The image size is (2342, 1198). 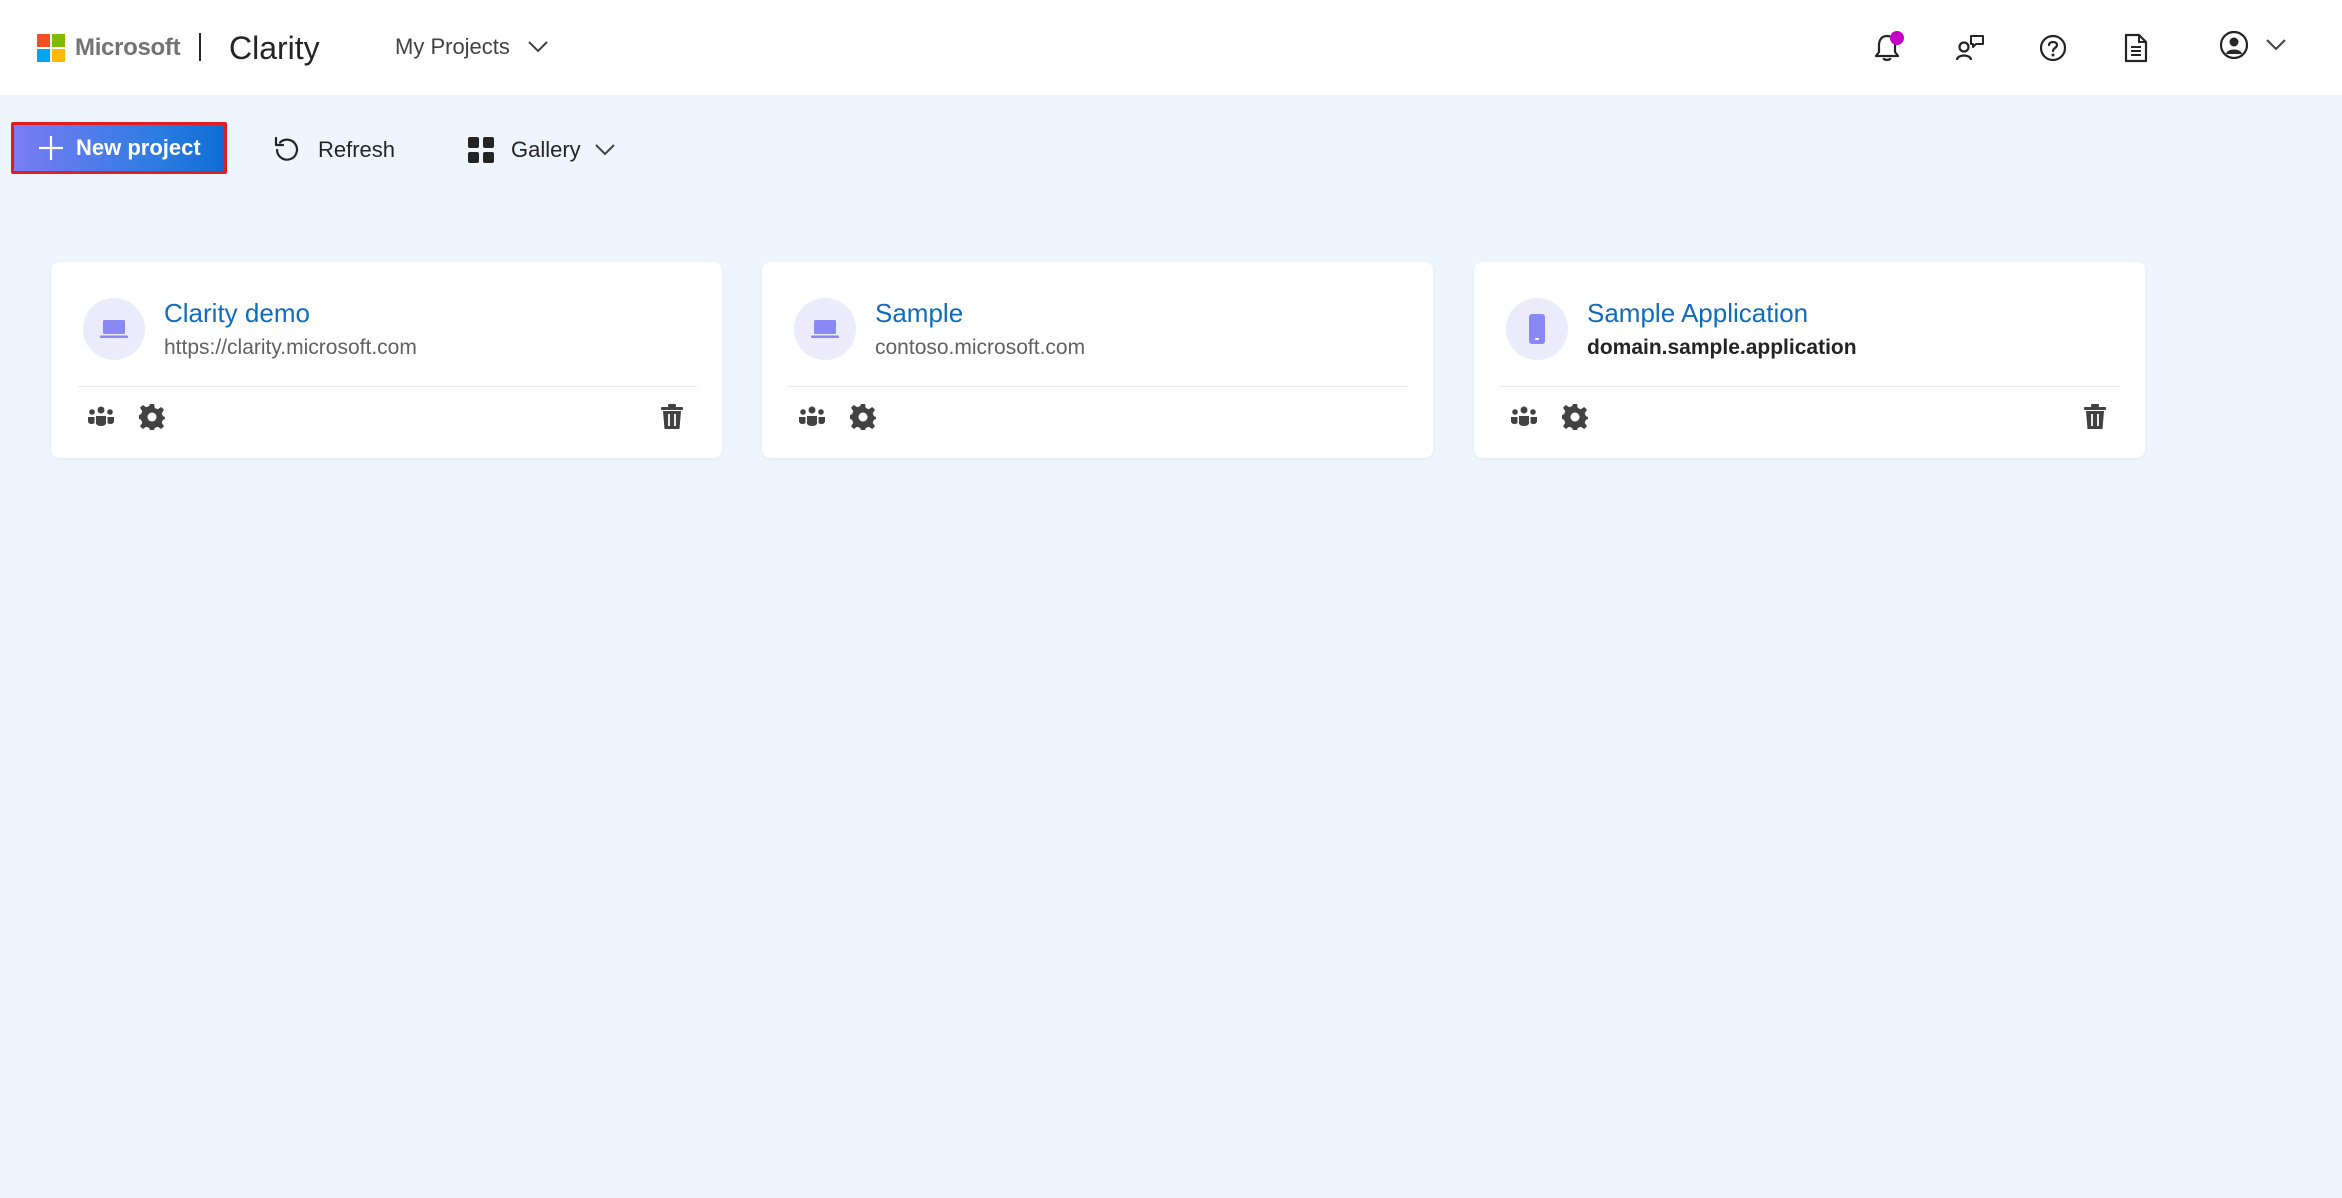 I want to click on project-card: Sample contoso.microsoft.com, so click(x=1097, y=360).